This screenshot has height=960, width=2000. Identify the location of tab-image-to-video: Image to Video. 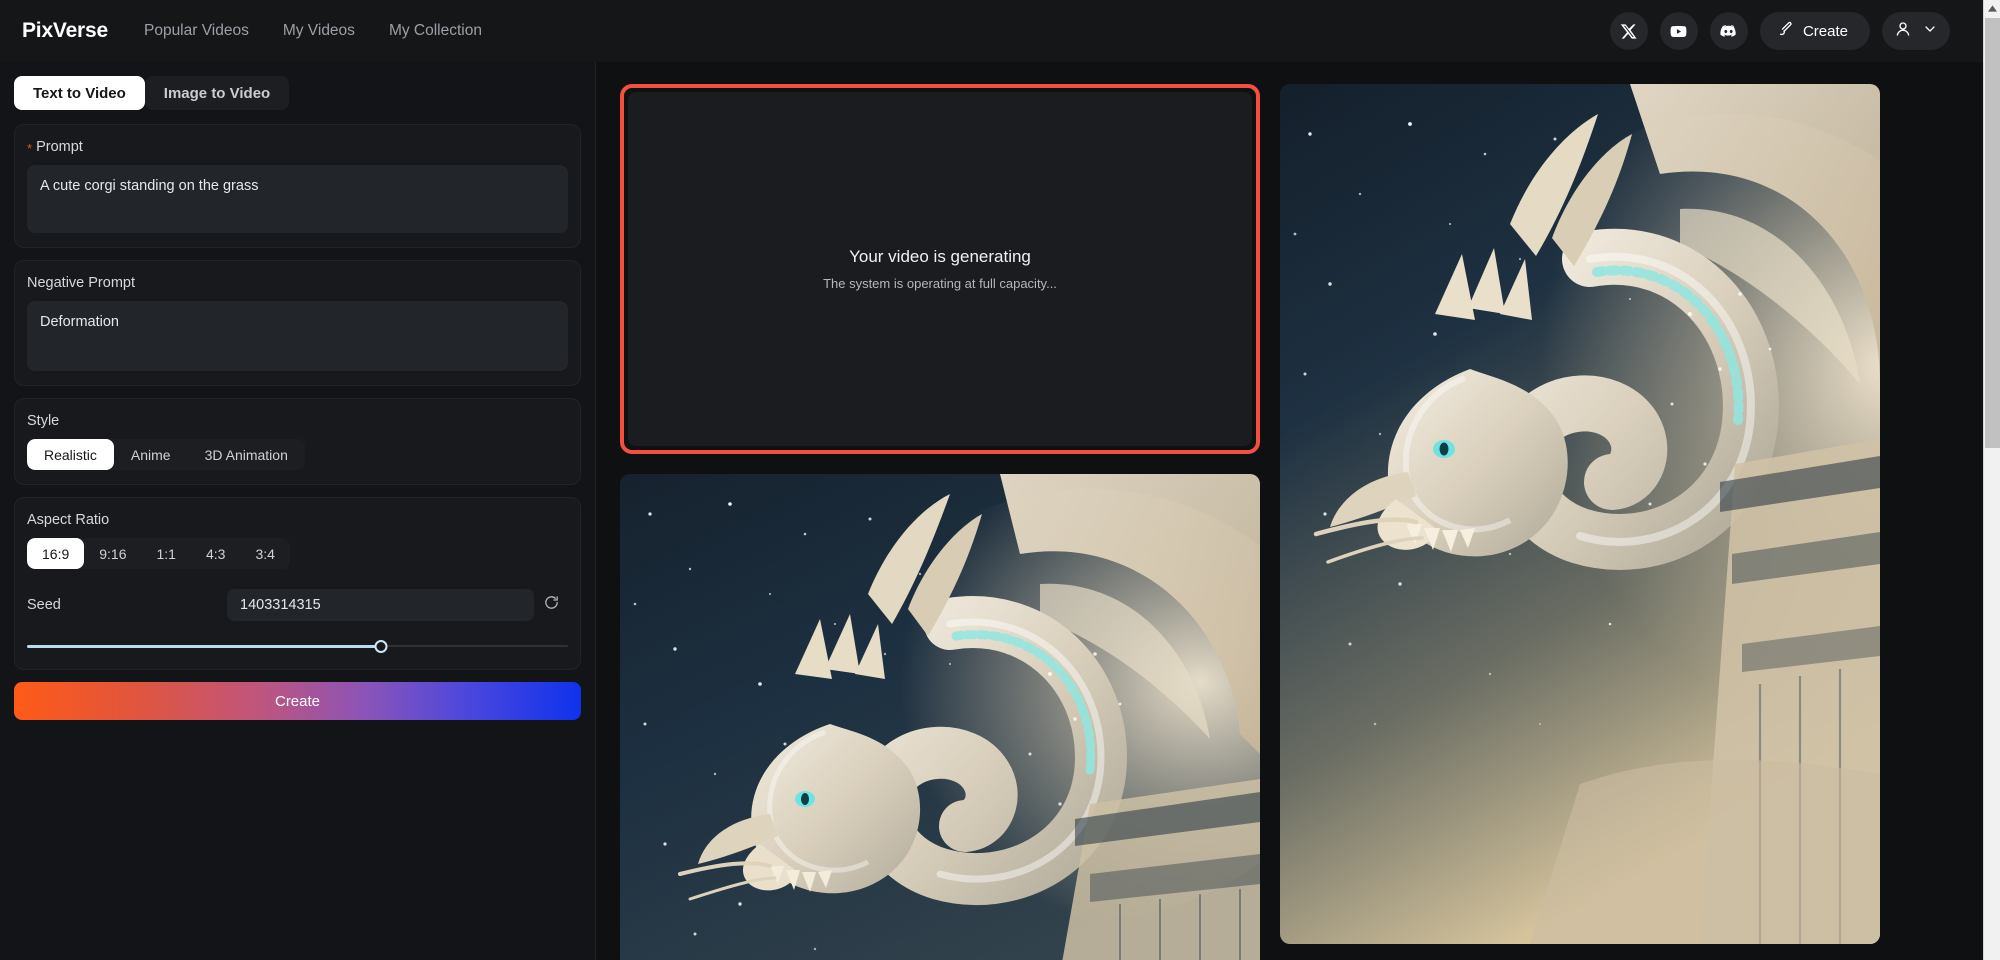
(217, 93).